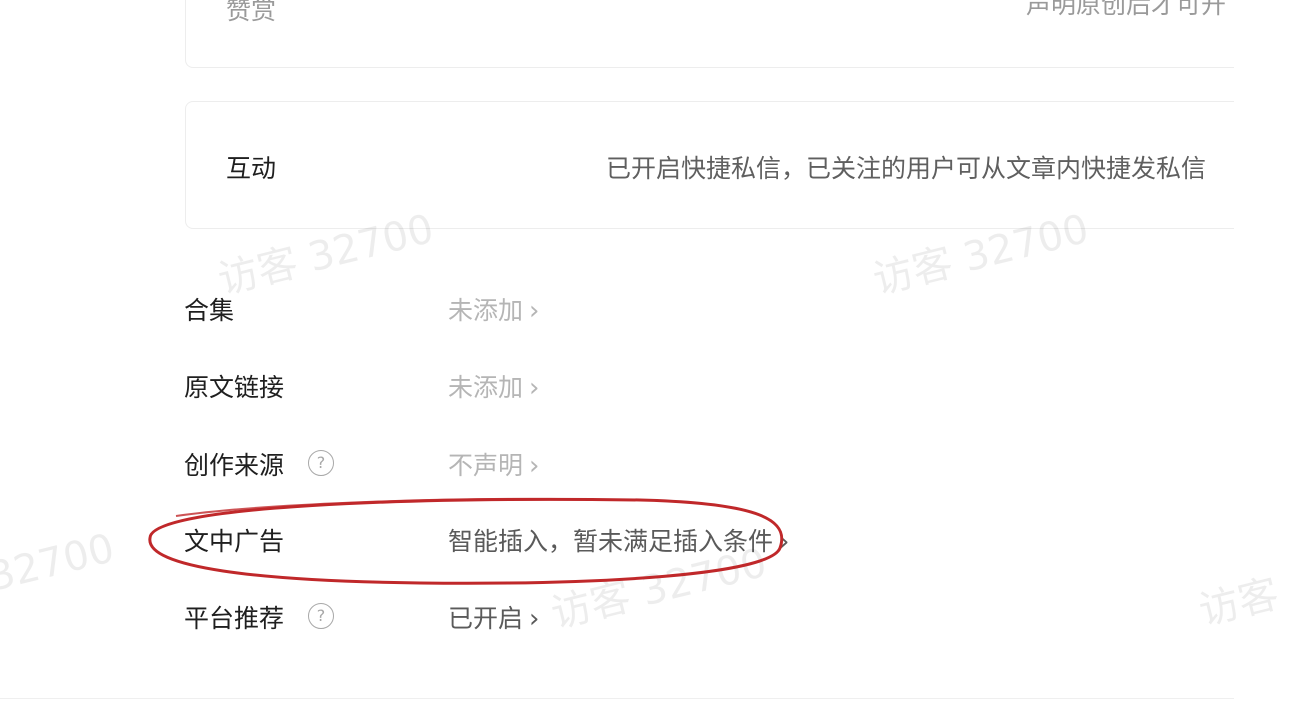 The image size is (1290, 710). Describe the element at coordinates (720, 34) in the screenshot. I see `reward-card: 赞赏 声明原创后才可开` at that location.